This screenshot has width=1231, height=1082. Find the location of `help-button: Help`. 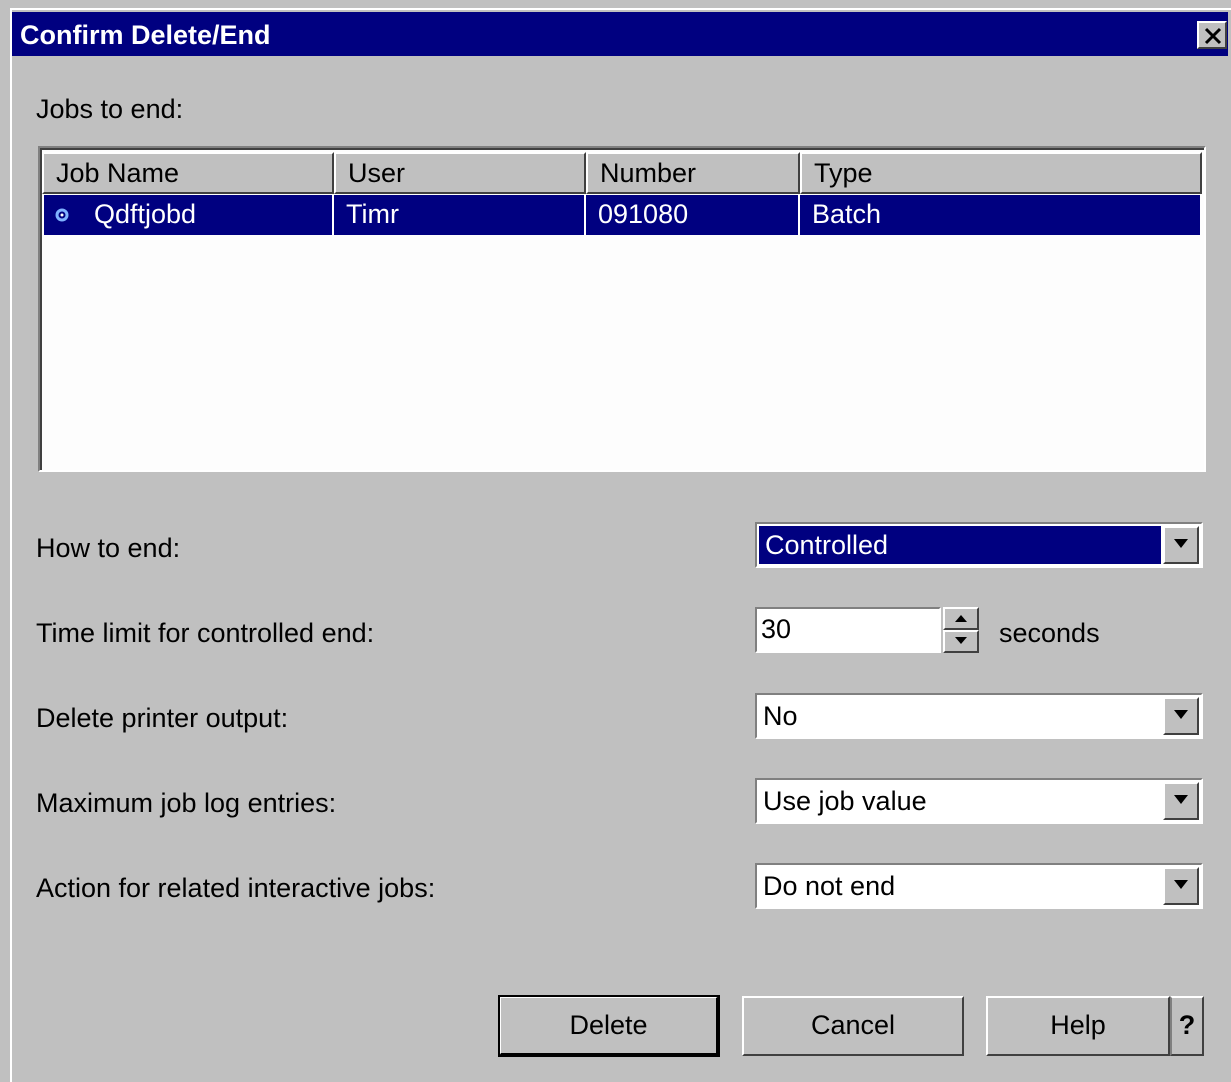

help-button: Help is located at coordinates (1078, 1026).